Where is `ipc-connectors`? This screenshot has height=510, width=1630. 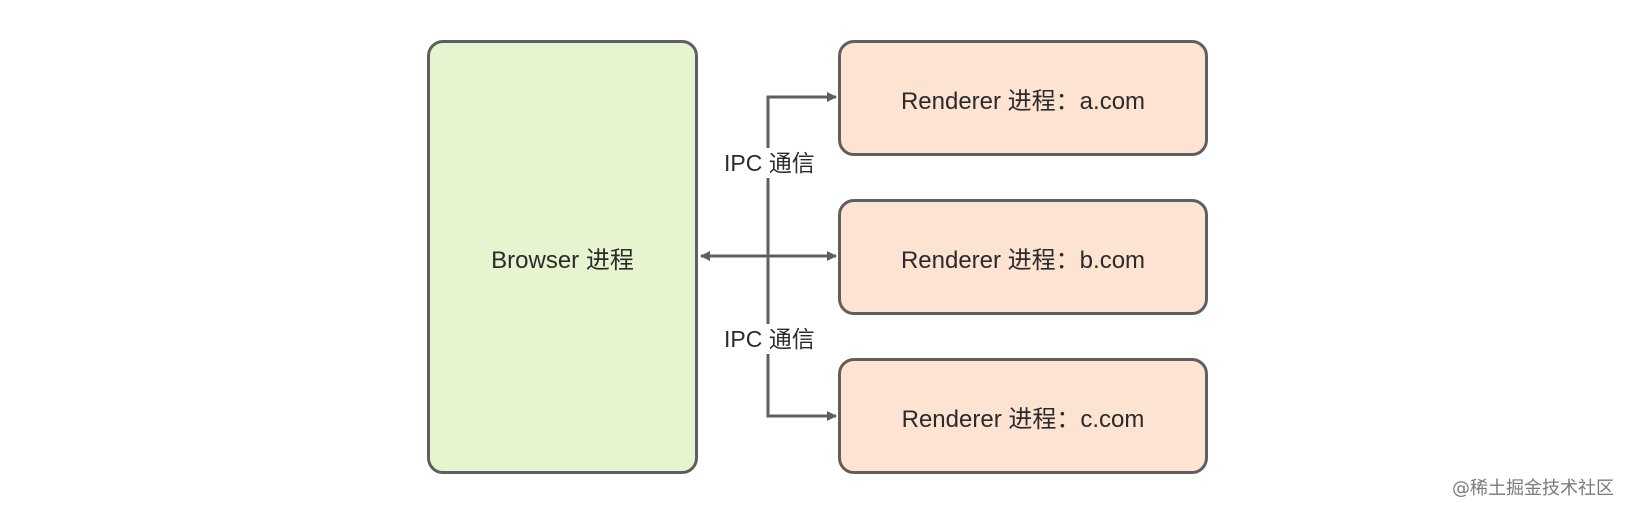
ipc-connectors is located at coordinates (768, 256).